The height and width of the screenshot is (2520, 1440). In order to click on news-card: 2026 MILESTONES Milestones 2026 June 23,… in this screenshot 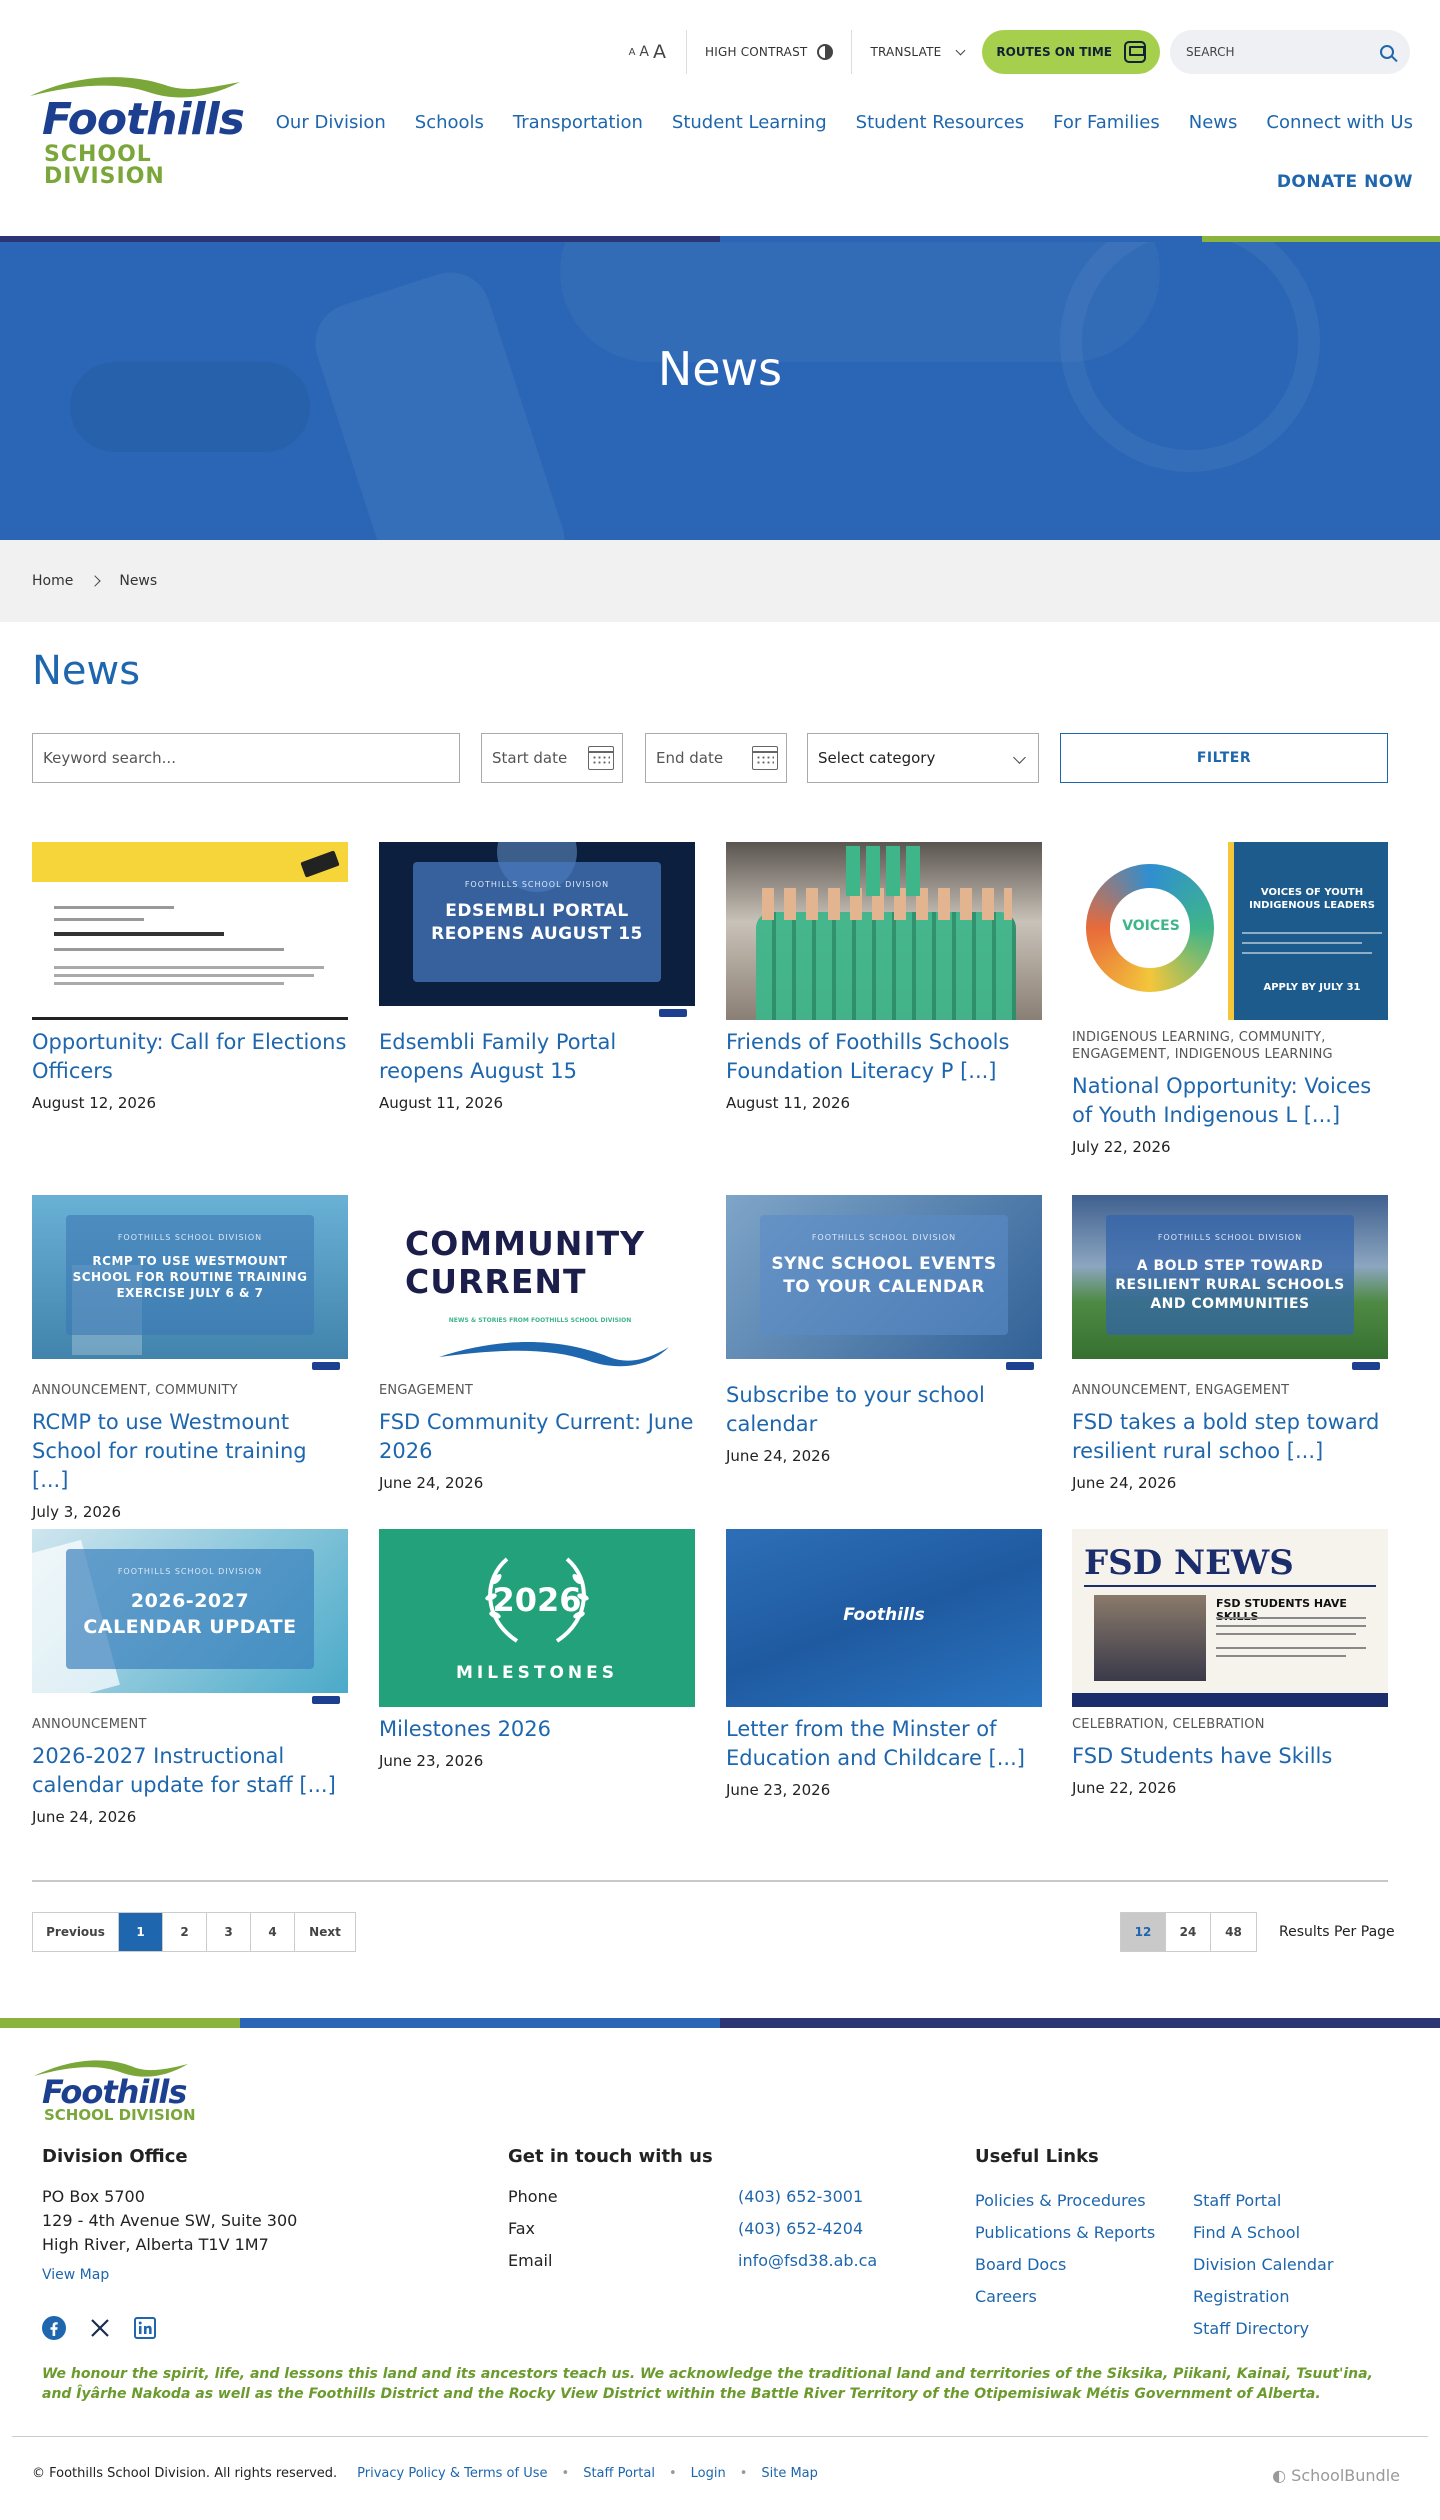, I will do `click(537, 1649)`.